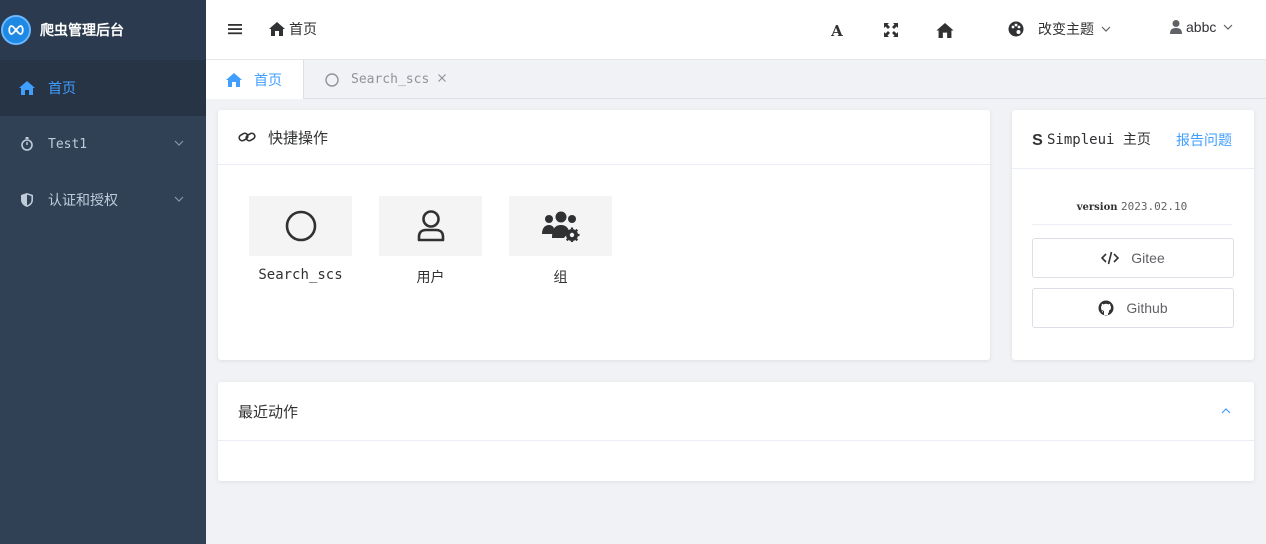  Describe the element at coordinates (27, 200) in the screenshot. I see `shield-icon` at that location.